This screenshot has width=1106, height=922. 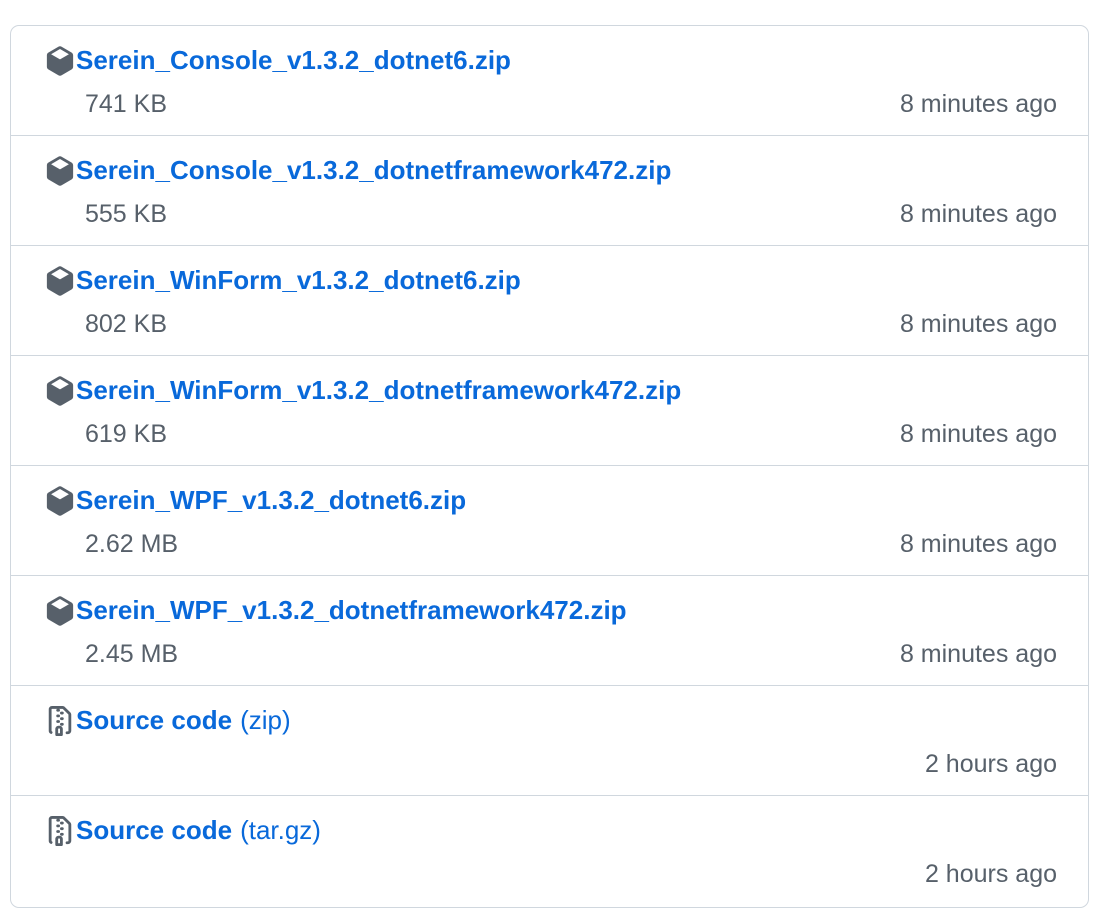 I want to click on source-code-zip-link: Source code (zip), so click(x=168, y=720).